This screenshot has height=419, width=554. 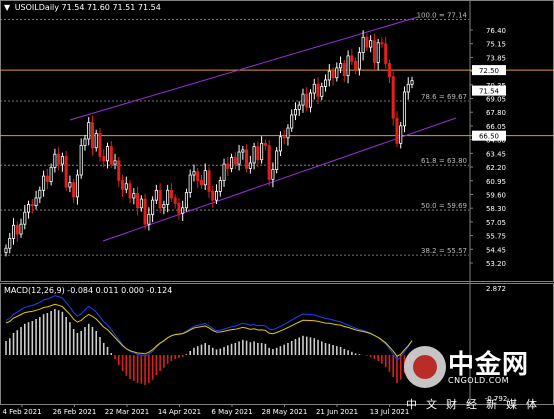 I want to click on price-tick-label: 59.60, so click(x=496, y=195).